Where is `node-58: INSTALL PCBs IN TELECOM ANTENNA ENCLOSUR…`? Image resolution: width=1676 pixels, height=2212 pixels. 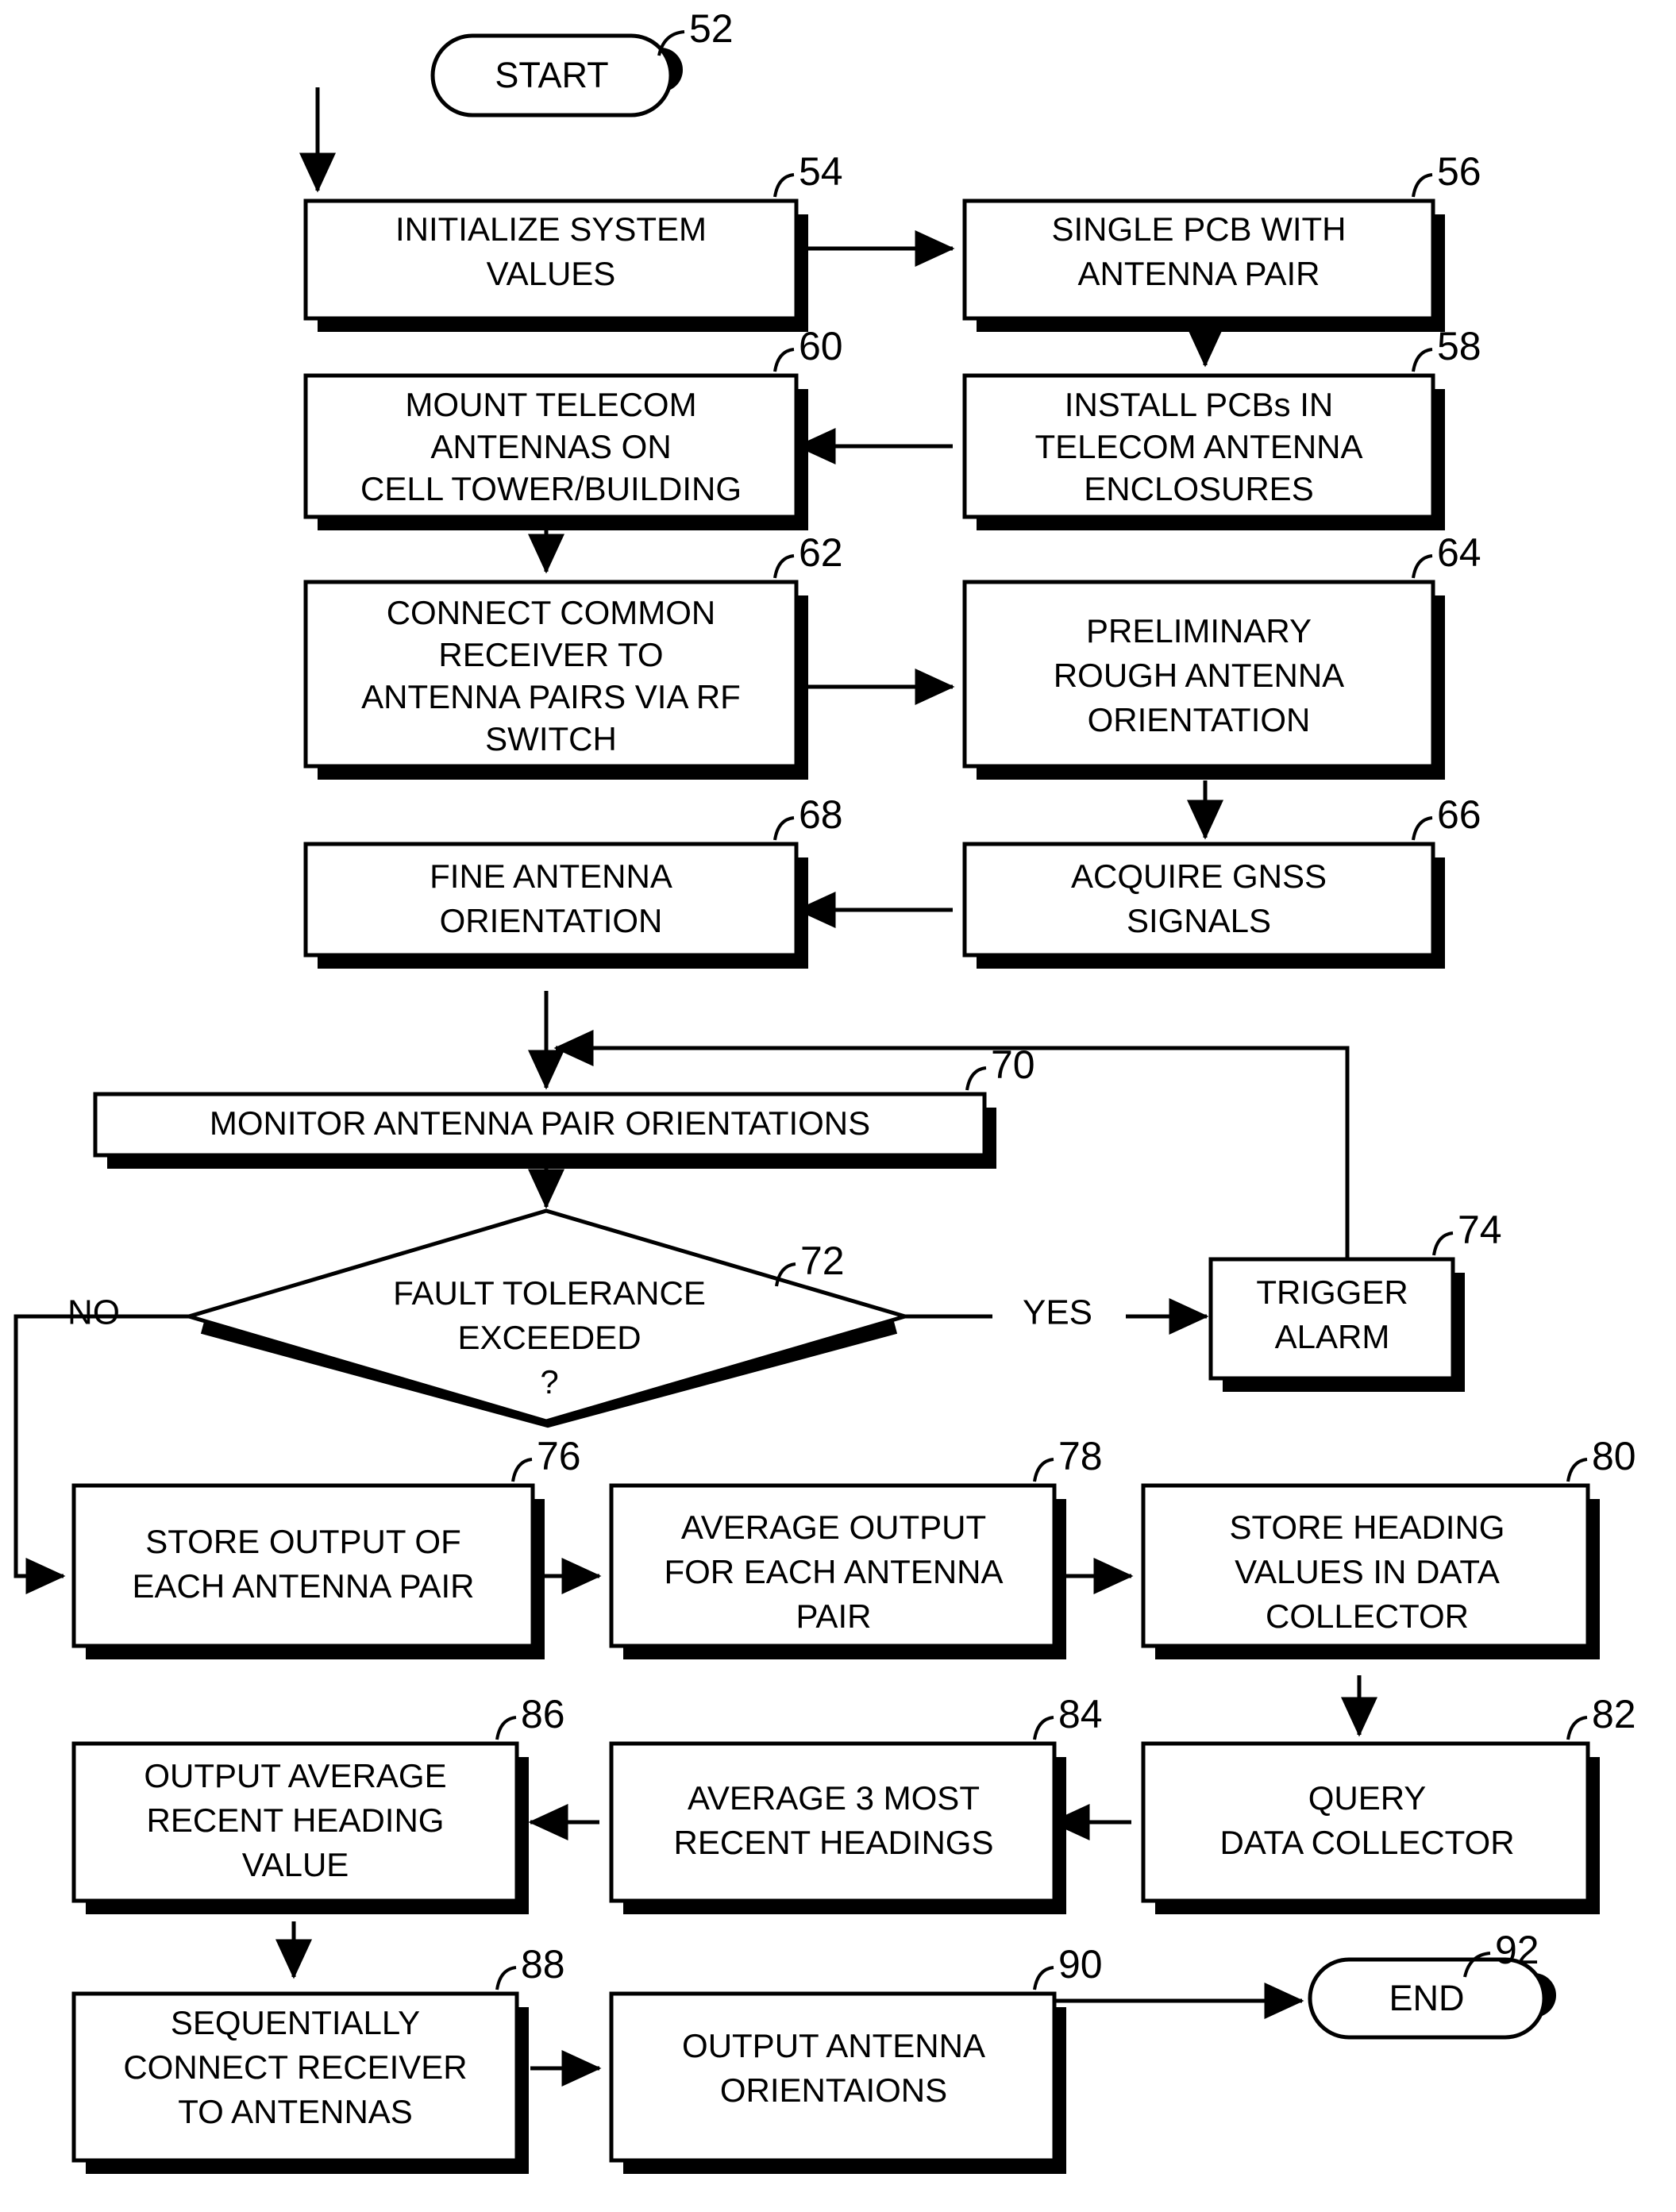
node-58: INSTALL PCBs IN TELECOM ANTENNA ENCLOSUR… is located at coordinates (1203, 452).